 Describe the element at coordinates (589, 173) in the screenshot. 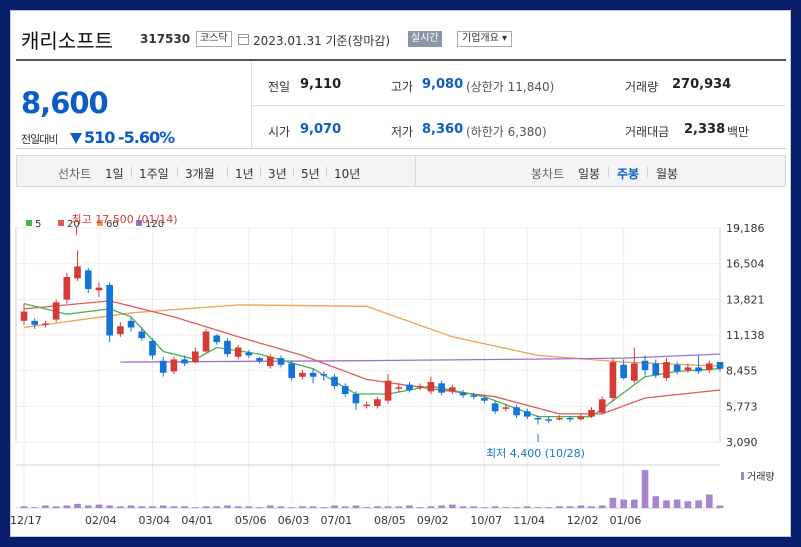

I see `candle-daily: 일봉` at that location.